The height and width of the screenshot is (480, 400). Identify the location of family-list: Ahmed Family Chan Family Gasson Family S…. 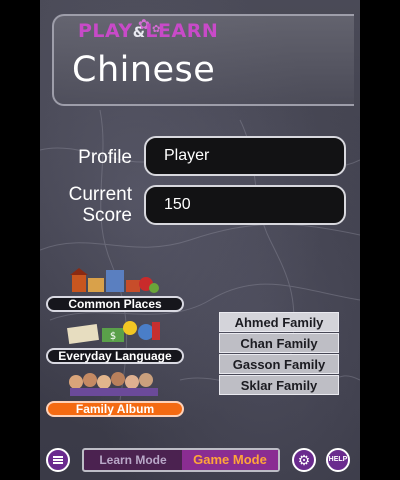
(279, 354).